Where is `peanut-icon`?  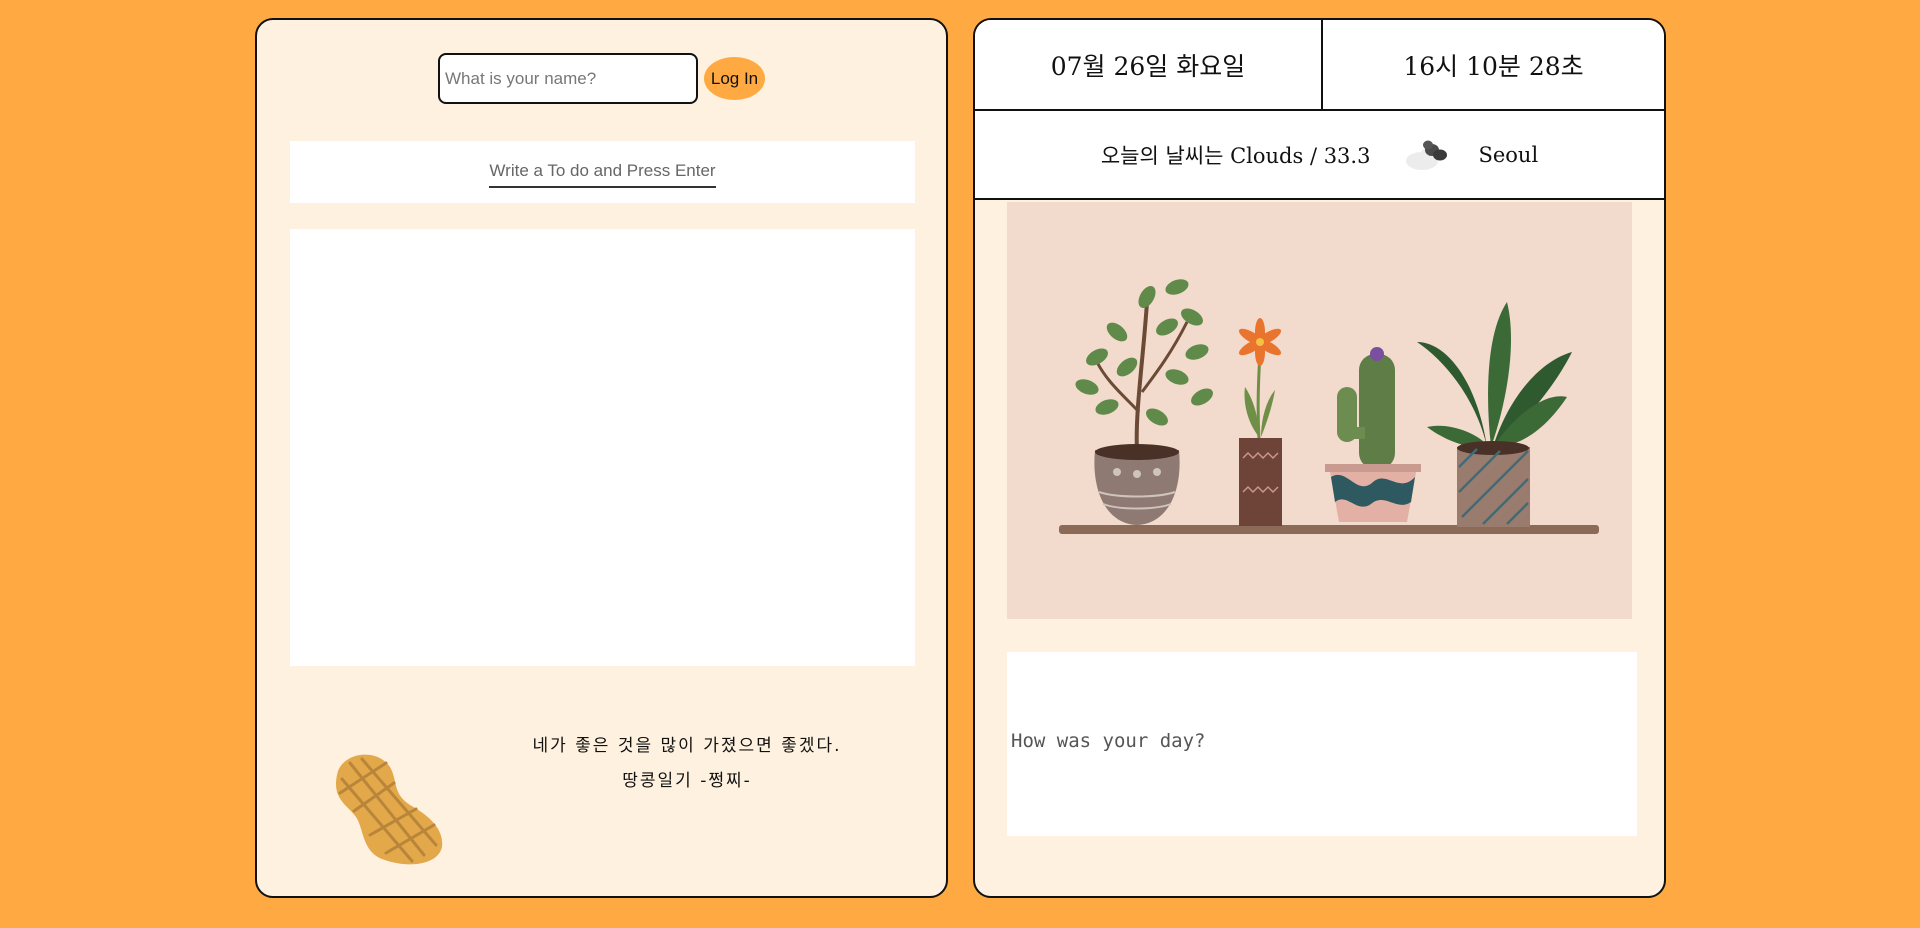 peanut-icon is located at coordinates (389, 809).